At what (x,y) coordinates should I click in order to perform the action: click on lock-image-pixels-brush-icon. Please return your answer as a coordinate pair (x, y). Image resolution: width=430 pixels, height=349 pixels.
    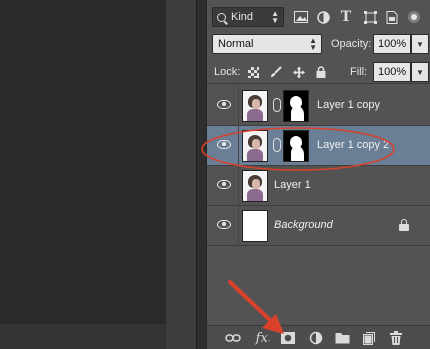
    Looking at the image, I should click on (276, 72).